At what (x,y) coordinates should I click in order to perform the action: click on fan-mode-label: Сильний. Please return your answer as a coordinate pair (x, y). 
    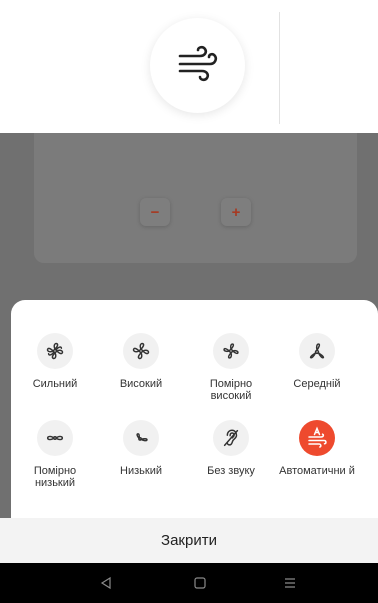
    Looking at the image, I should click on (55, 384).